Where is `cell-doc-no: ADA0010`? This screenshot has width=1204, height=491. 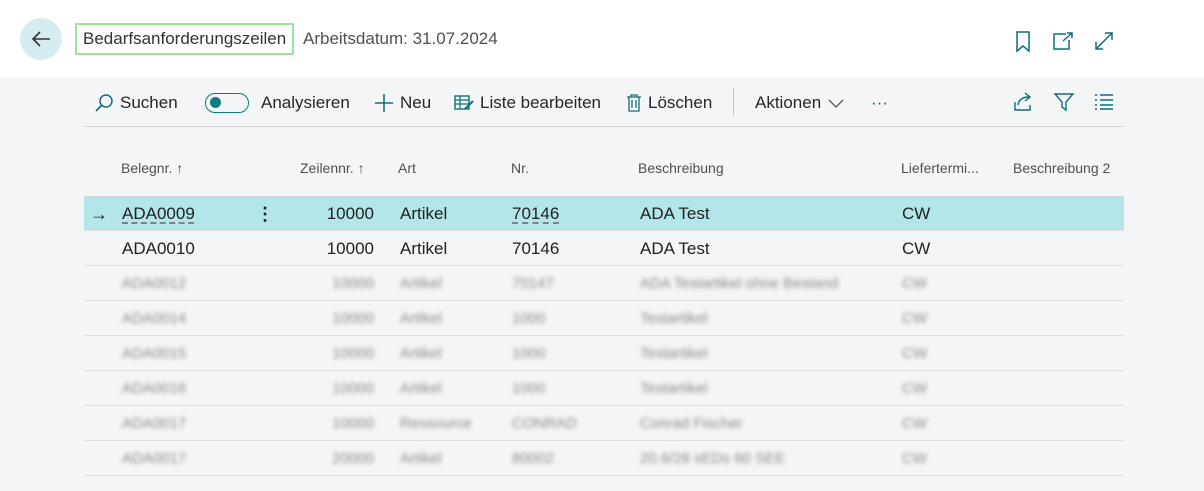 cell-doc-no: ADA0010 is located at coordinates (158, 249).